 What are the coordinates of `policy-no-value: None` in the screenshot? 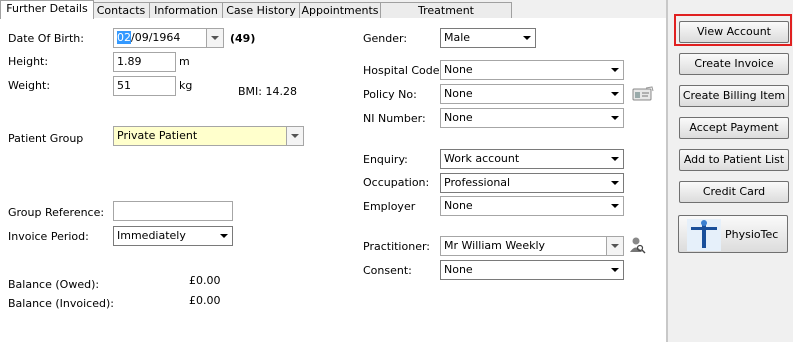 It's located at (458, 93).